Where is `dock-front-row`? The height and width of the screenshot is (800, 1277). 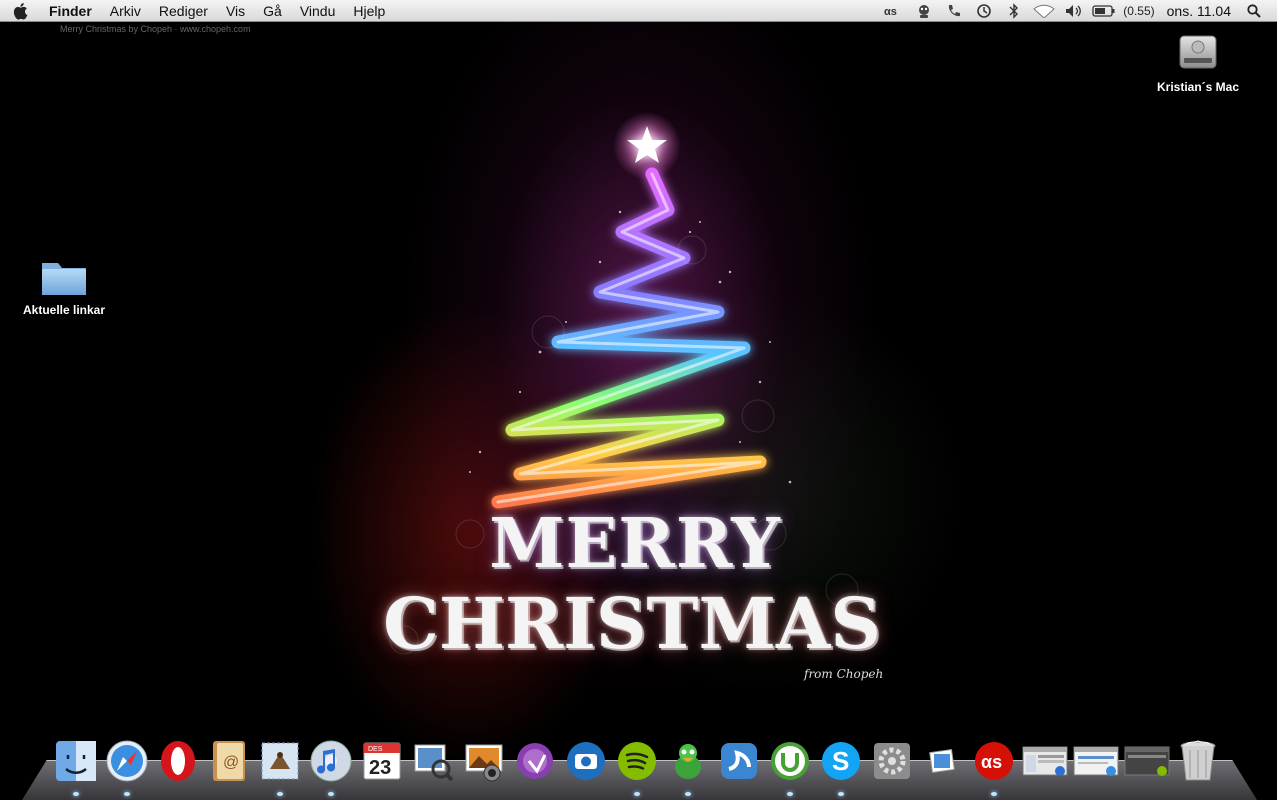
dock-front-row is located at coordinates (534, 761).